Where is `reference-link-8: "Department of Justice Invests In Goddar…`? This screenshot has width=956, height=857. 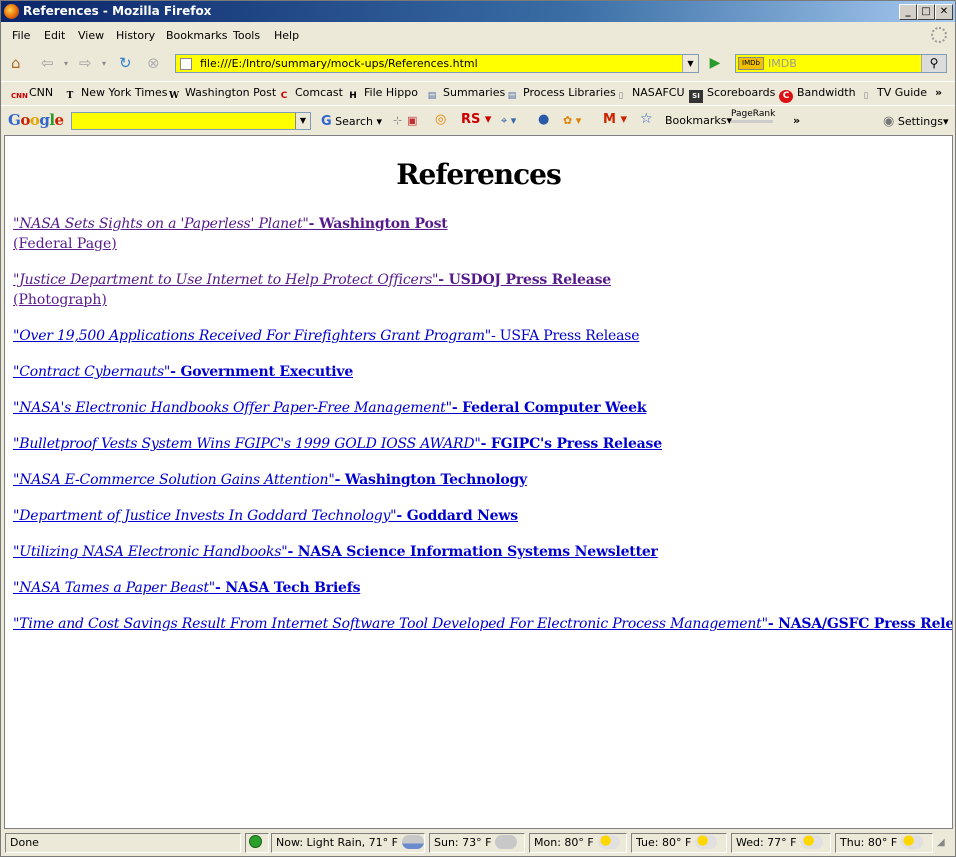 reference-link-8: "Department of Justice Invests In Goddar… is located at coordinates (265, 516).